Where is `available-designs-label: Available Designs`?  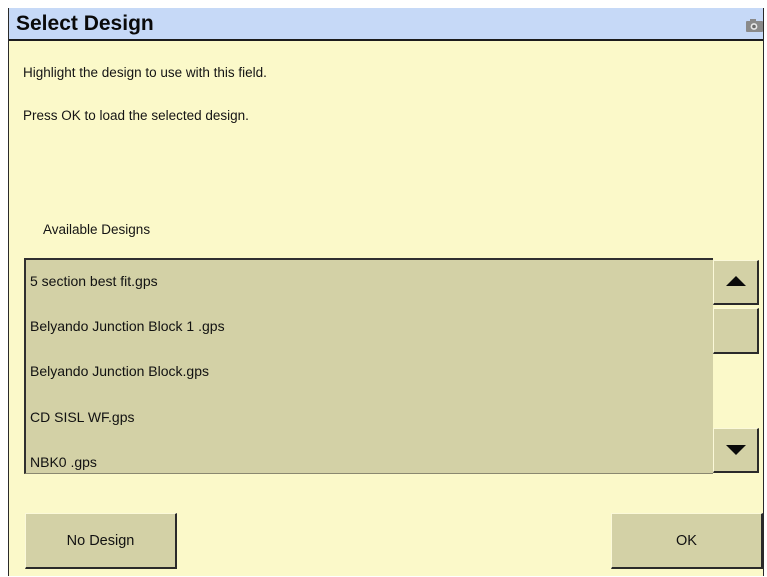 available-designs-label: Available Designs is located at coordinates (97, 229).